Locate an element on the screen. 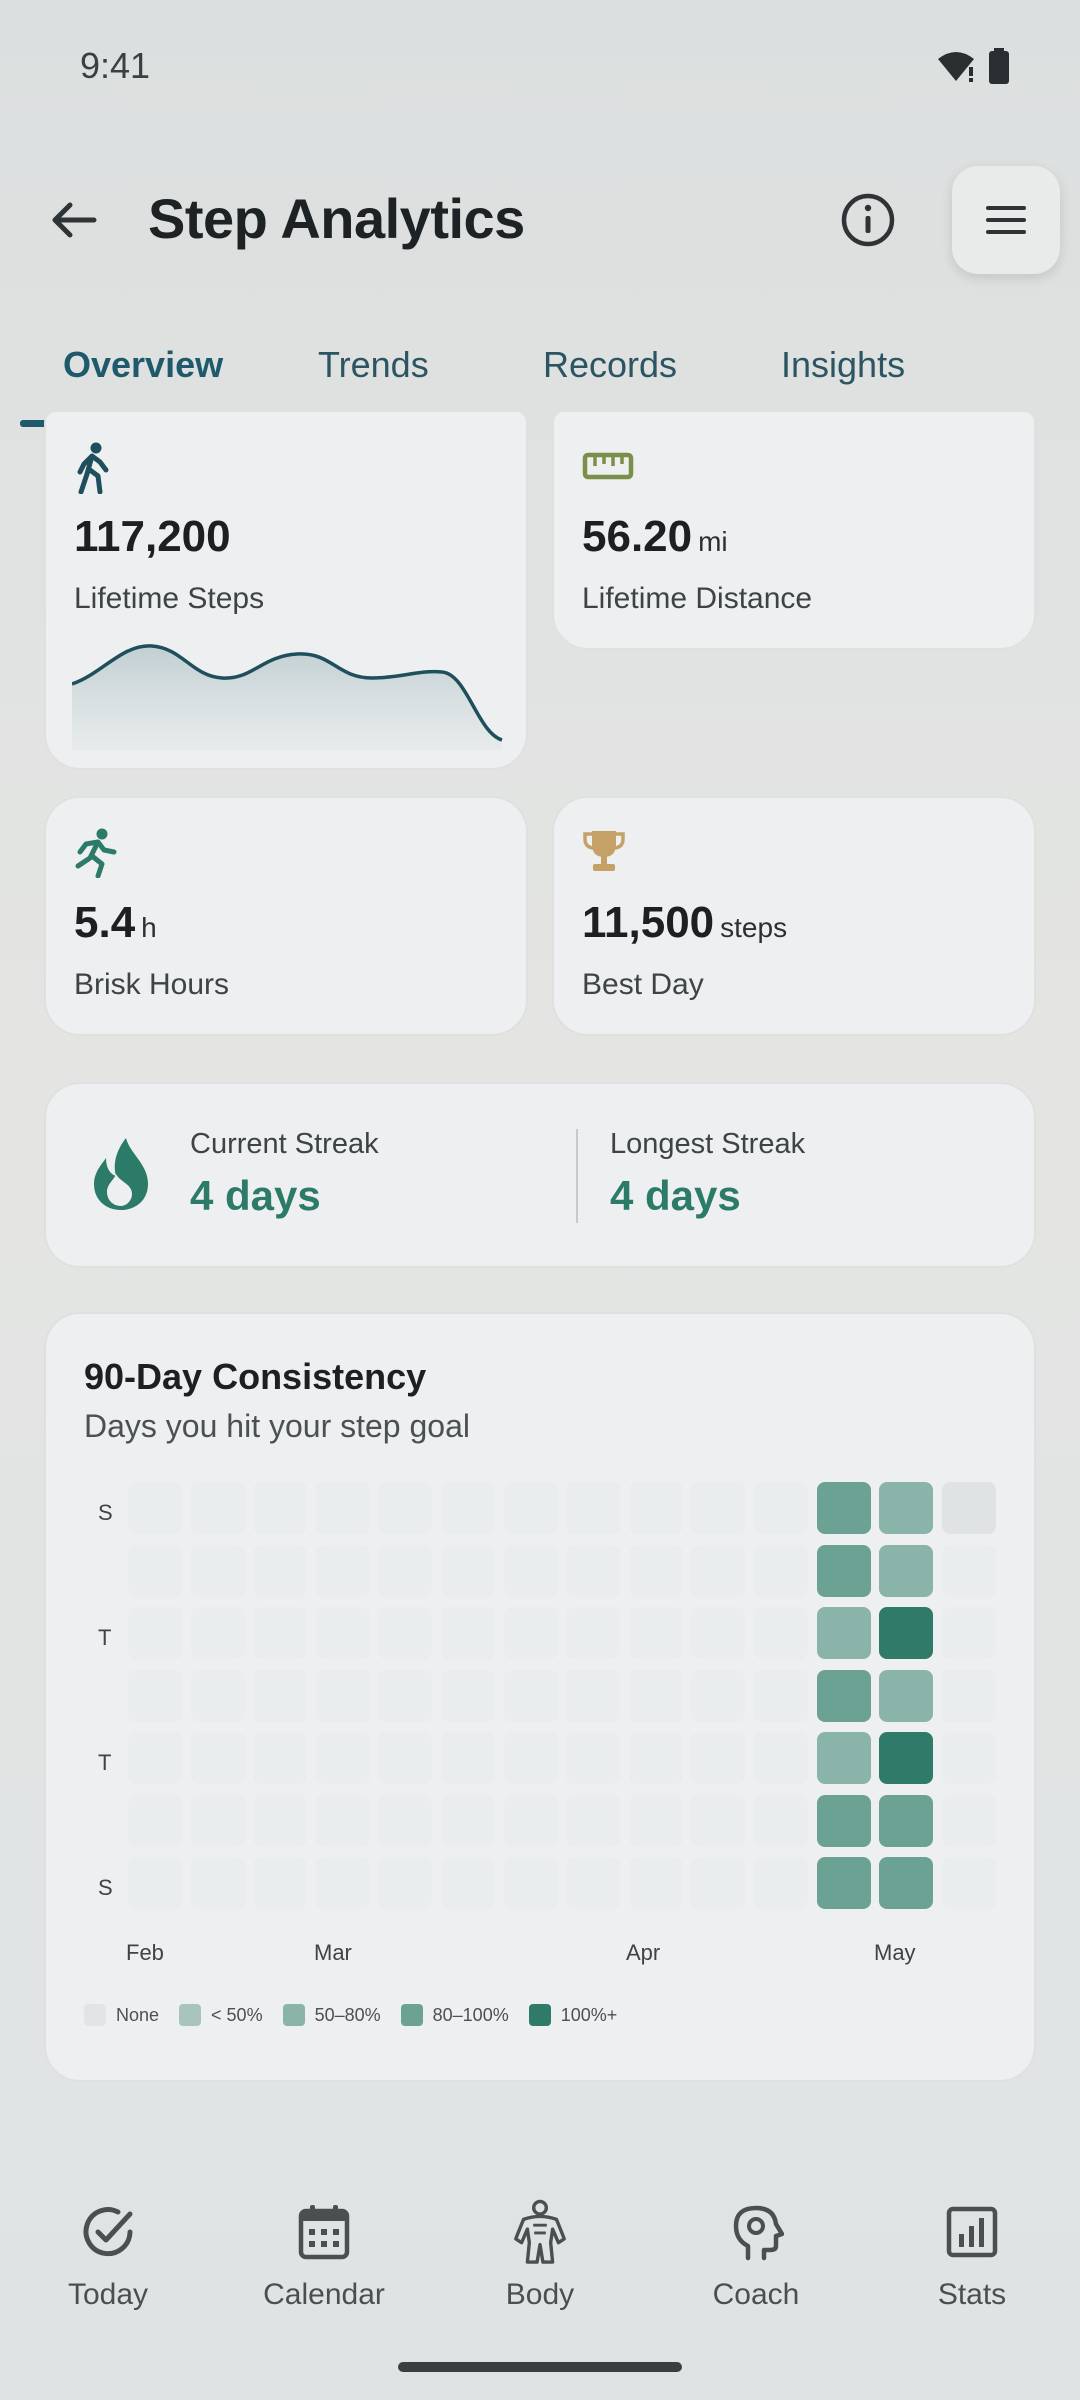 The width and height of the screenshot is (1080, 2400). home-indicator is located at coordinates (540, 2367).